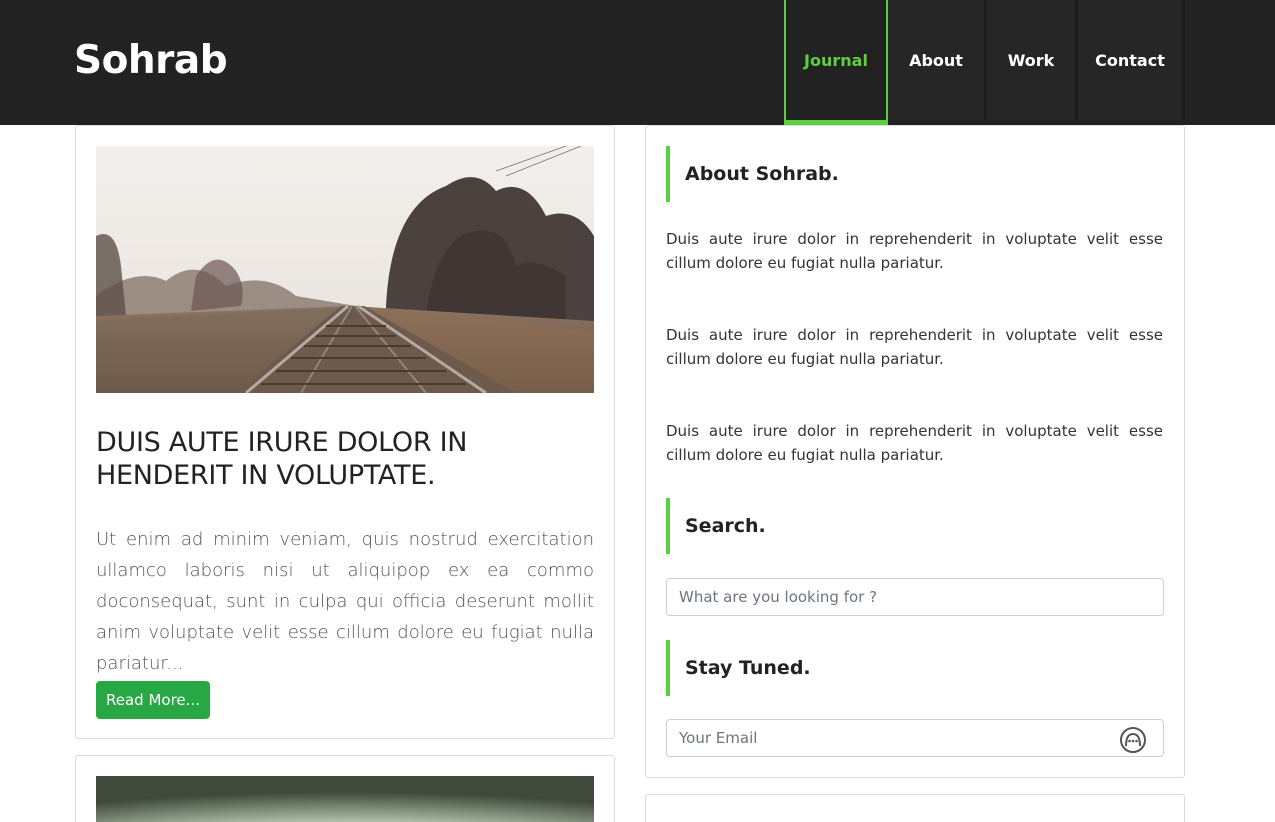  Describe the element at coordinates (915, 526) in the screenshot. I see `search-heading: Search.` at that location.